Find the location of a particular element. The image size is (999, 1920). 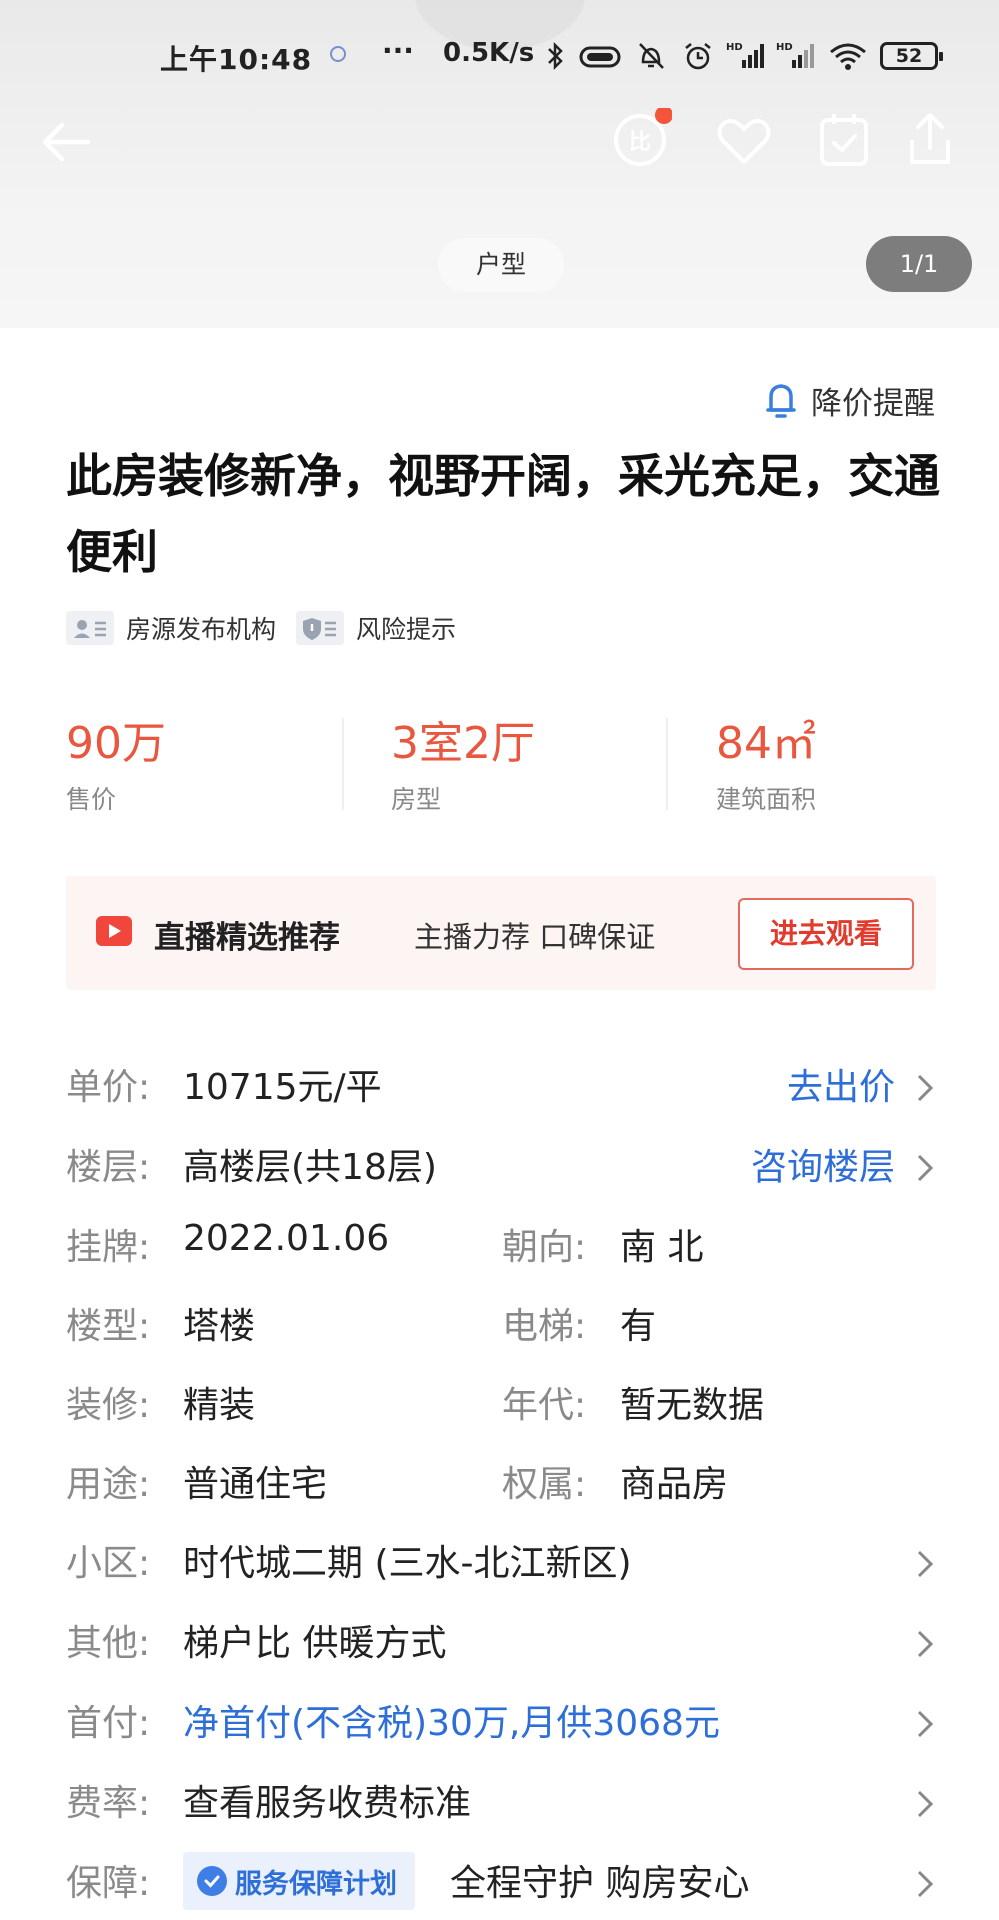

detail-value: 商品房 is located at coordinates (674, 1484).